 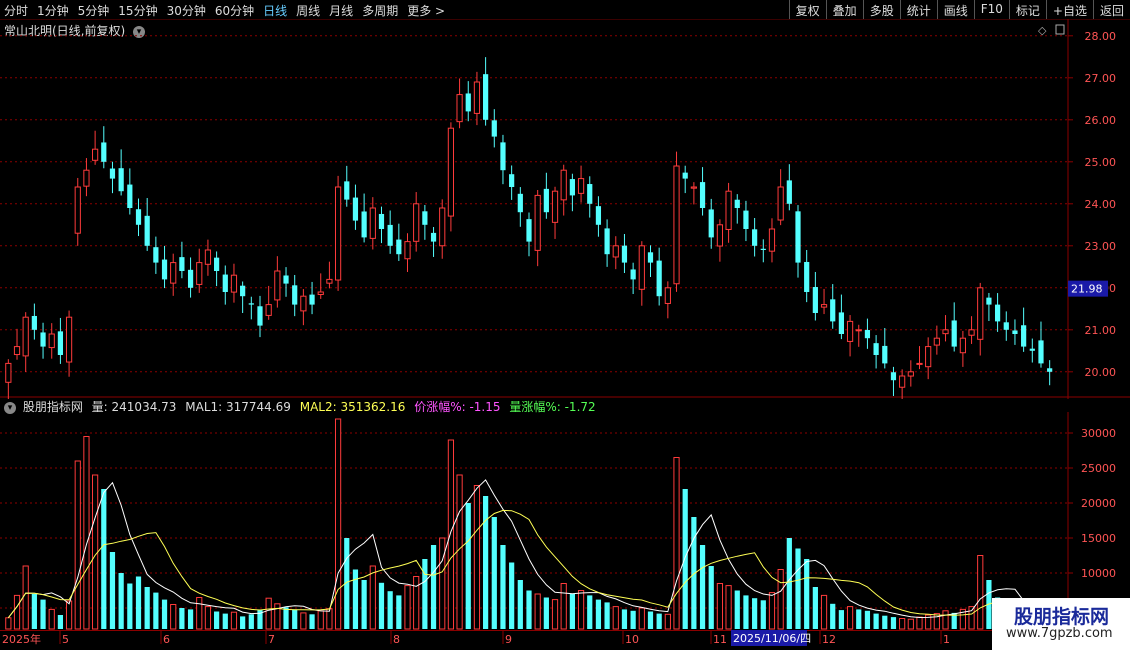 What do you see at coordinates (53, 10) in the screenshot?
I see `period-tab: 1分钟` at bounding box center [53, 10].